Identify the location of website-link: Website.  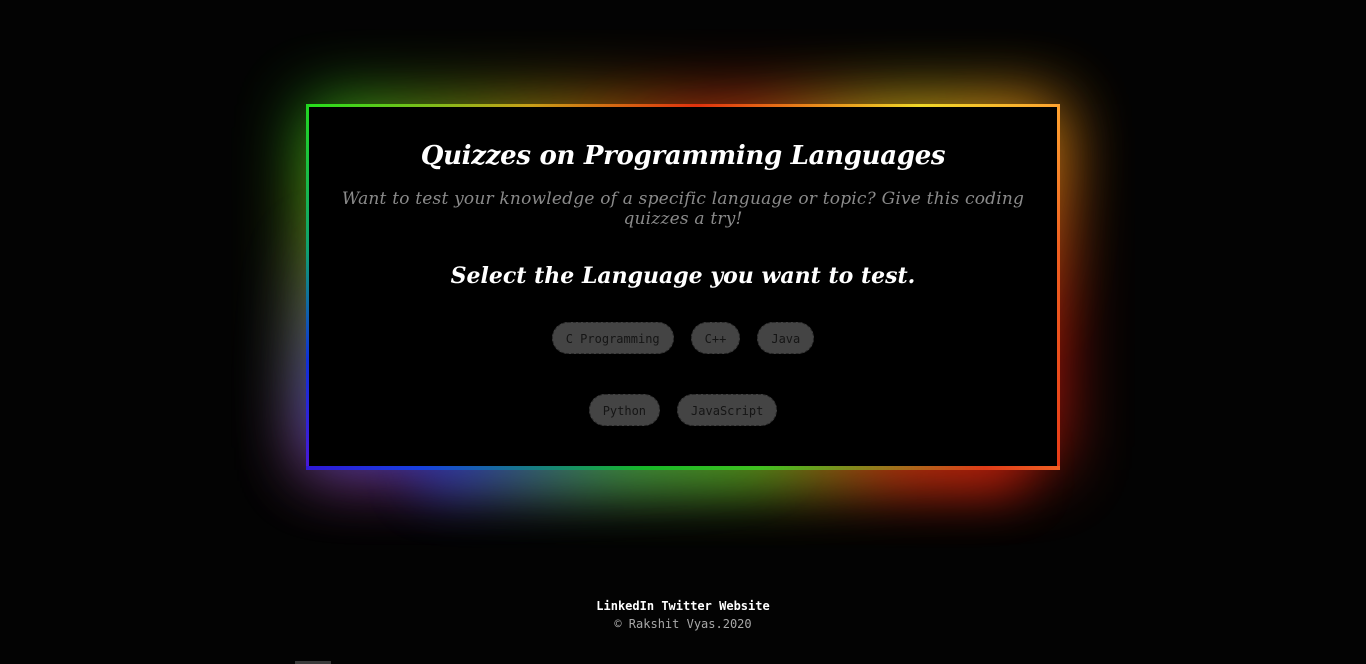
(744, 606).